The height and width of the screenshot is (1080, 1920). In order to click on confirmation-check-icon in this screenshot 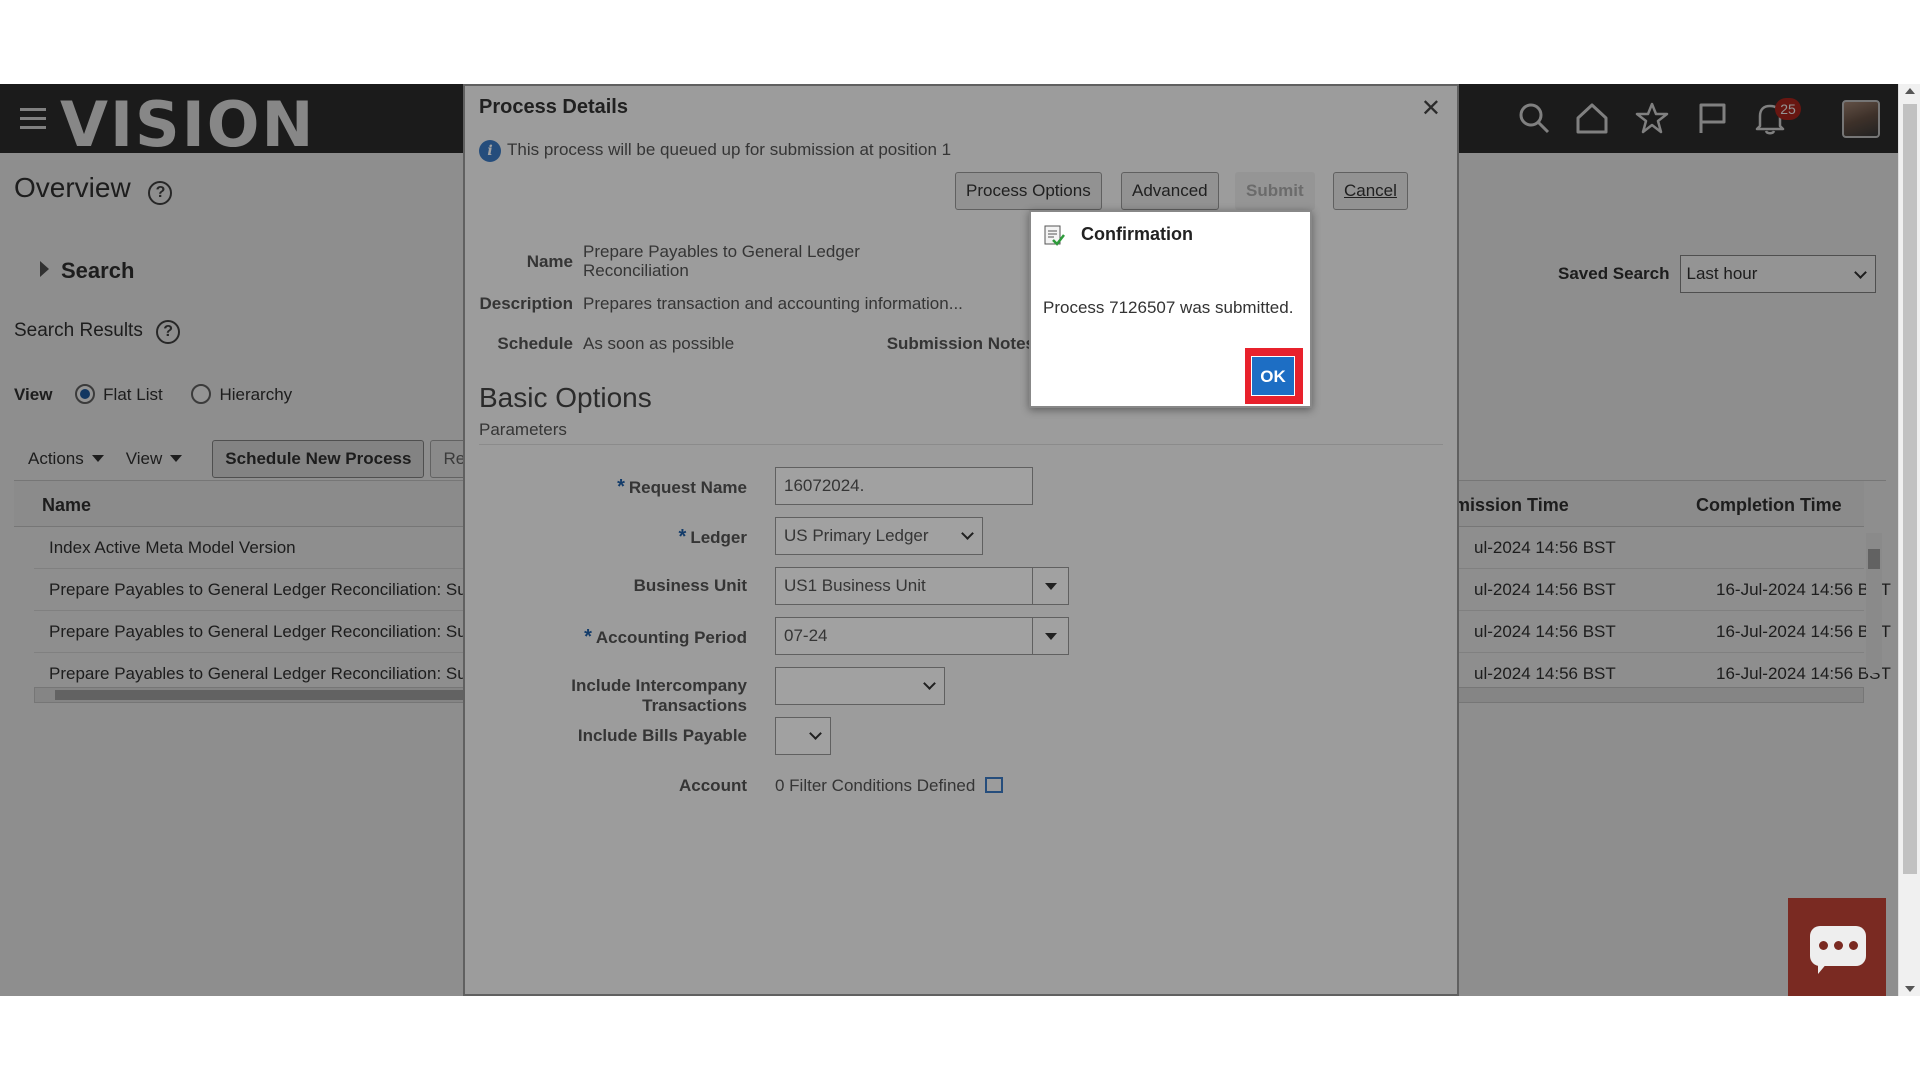, I will do `click(1054, 235)`.